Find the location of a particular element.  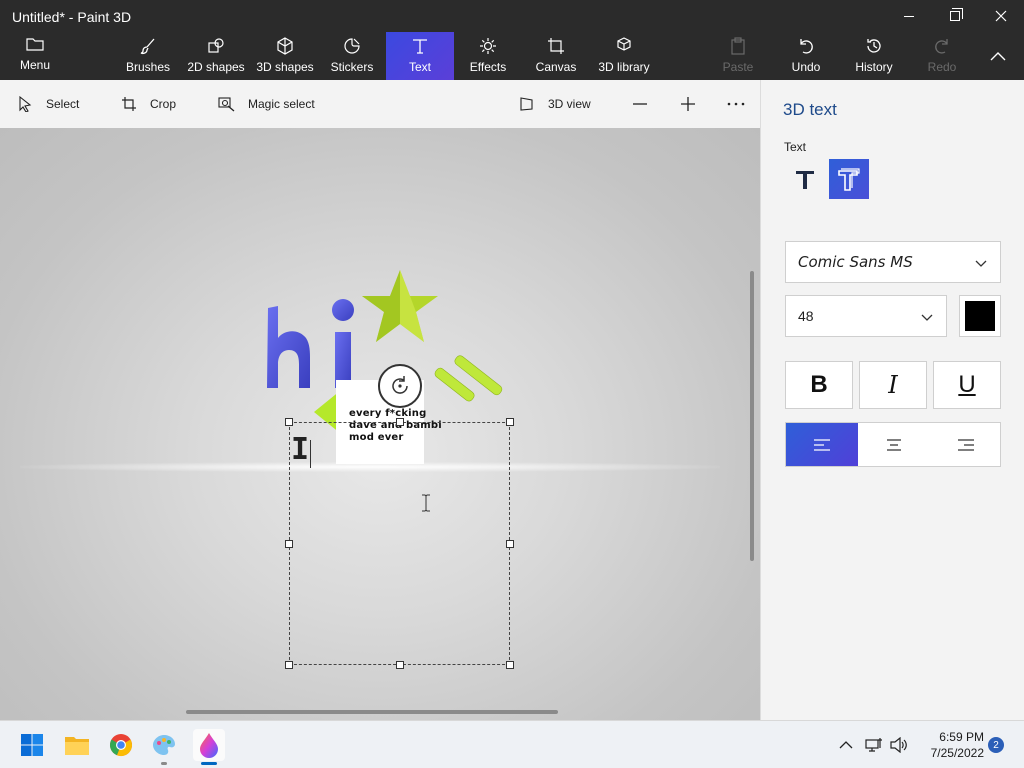

3d-shapes-label: 3D shapes is located at coordinates (285, 67).